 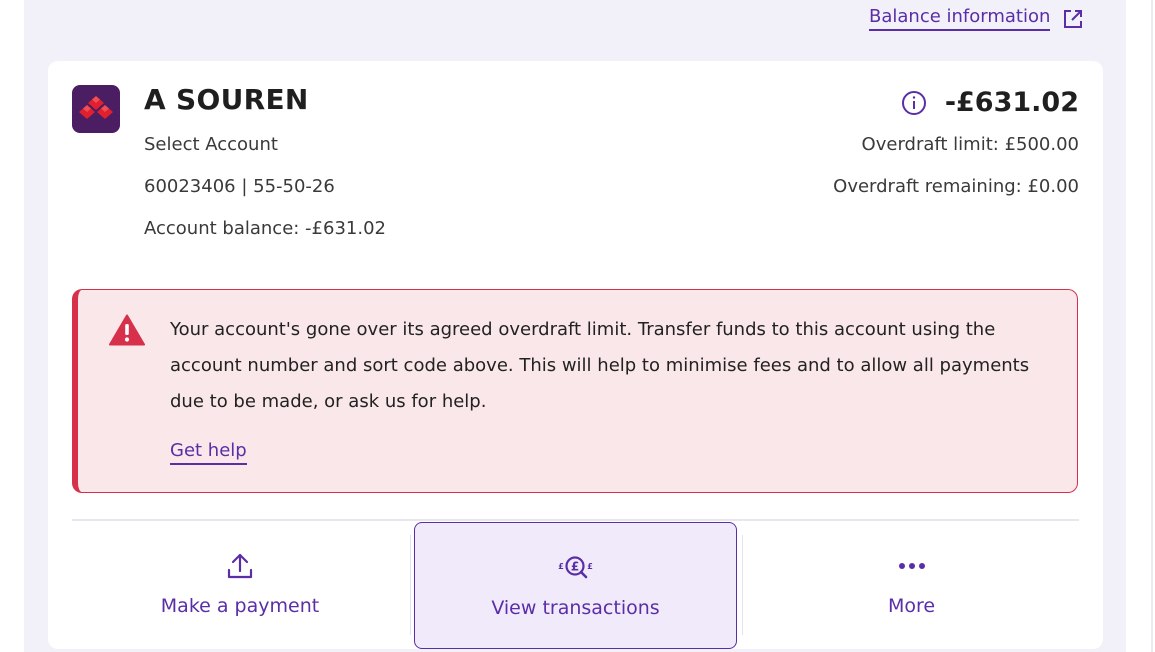 What do you see at coordinates (211, 144) in the screenshot?
I see `account-type: Select Account` at bounding box center [211, 144].